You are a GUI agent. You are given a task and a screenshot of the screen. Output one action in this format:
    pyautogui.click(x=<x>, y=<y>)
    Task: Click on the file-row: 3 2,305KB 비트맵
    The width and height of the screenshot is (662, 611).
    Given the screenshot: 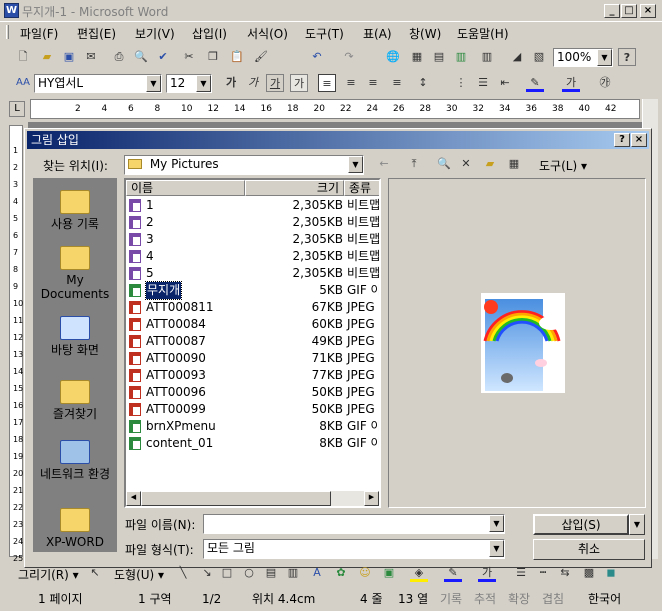 What is the action you would take?
    pyautogui.click(x=252, y=239)
    